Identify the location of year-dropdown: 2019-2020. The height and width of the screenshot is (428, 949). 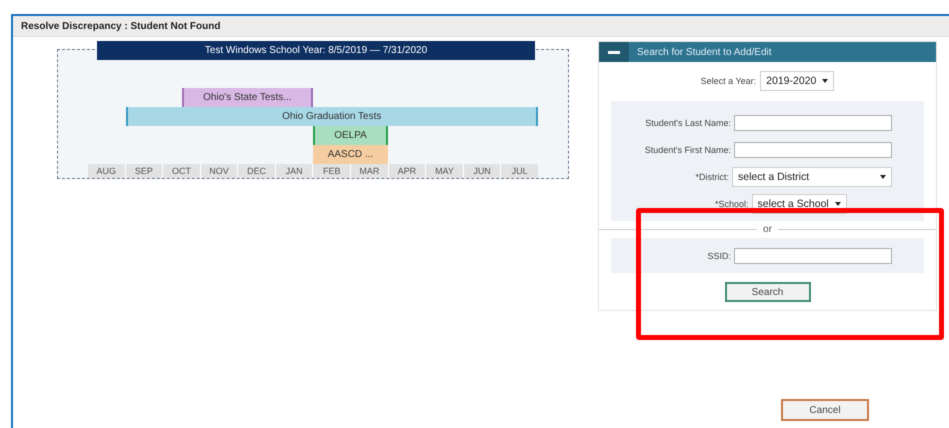
(797, 81).